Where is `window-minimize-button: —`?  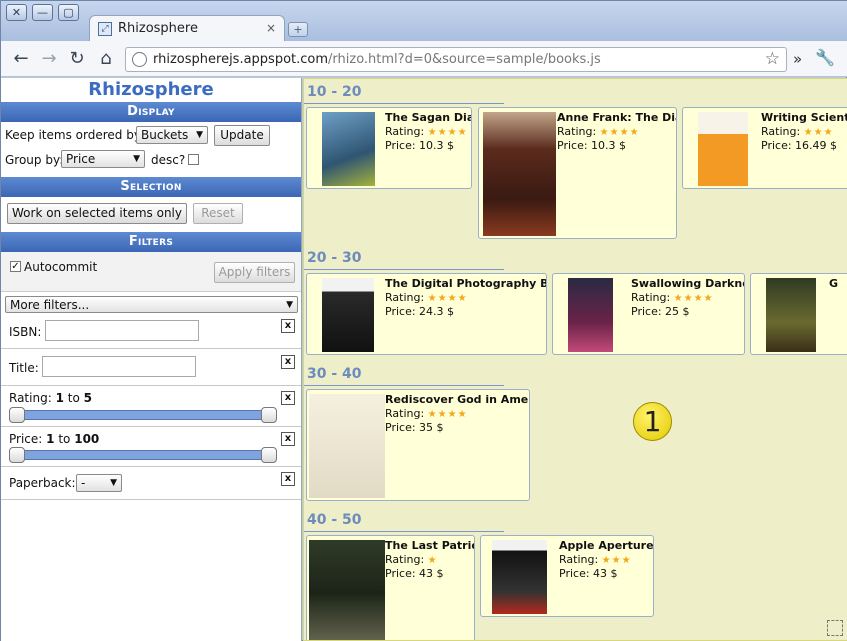
window-minimize-button: — is located at coordinates (42, 12).